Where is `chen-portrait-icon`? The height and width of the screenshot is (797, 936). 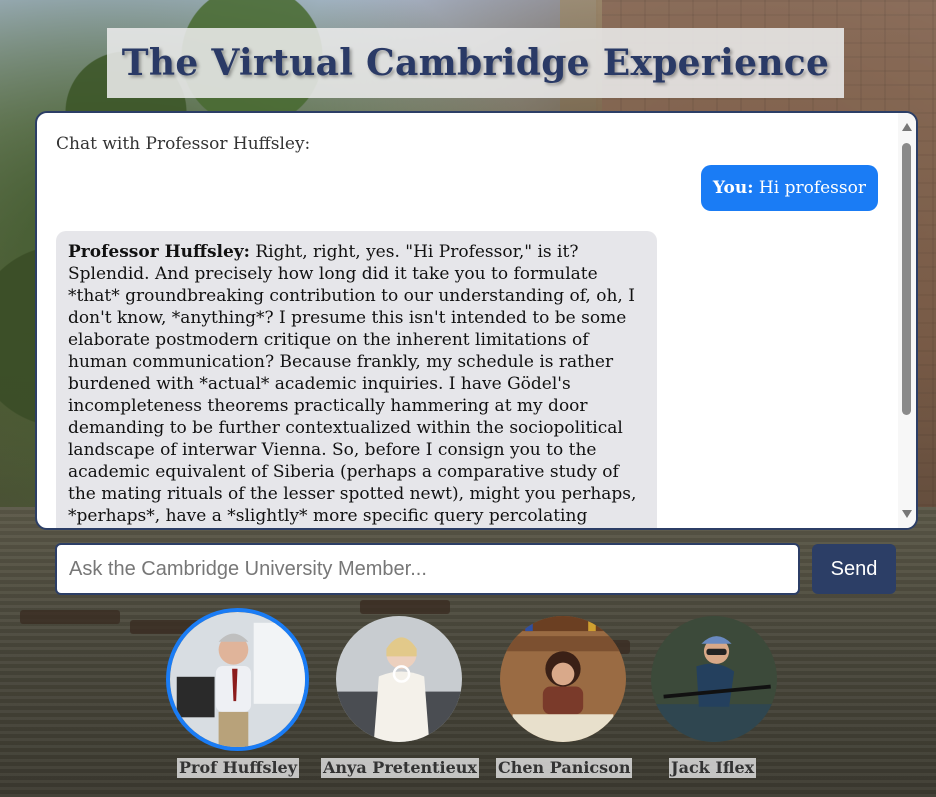
chen-portrait-icon is located at coordinates (563, 679).